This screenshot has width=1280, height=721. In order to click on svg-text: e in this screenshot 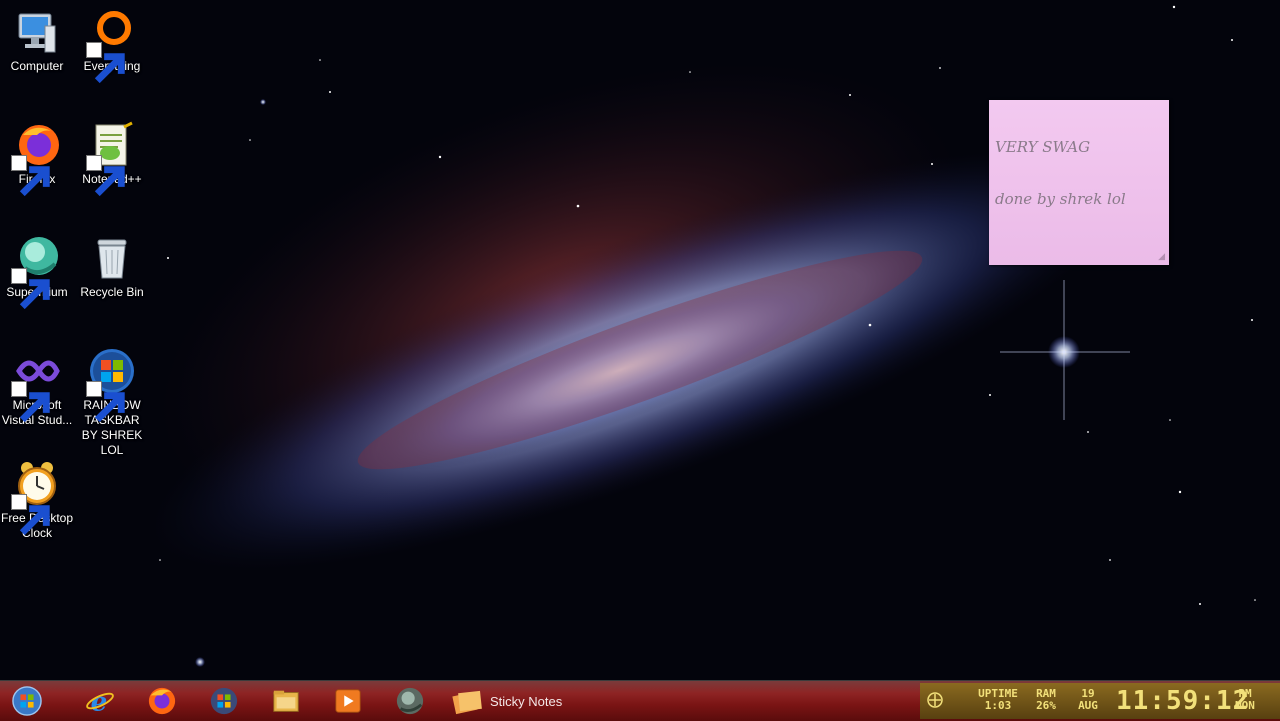, I will do `click(99, 701)`.